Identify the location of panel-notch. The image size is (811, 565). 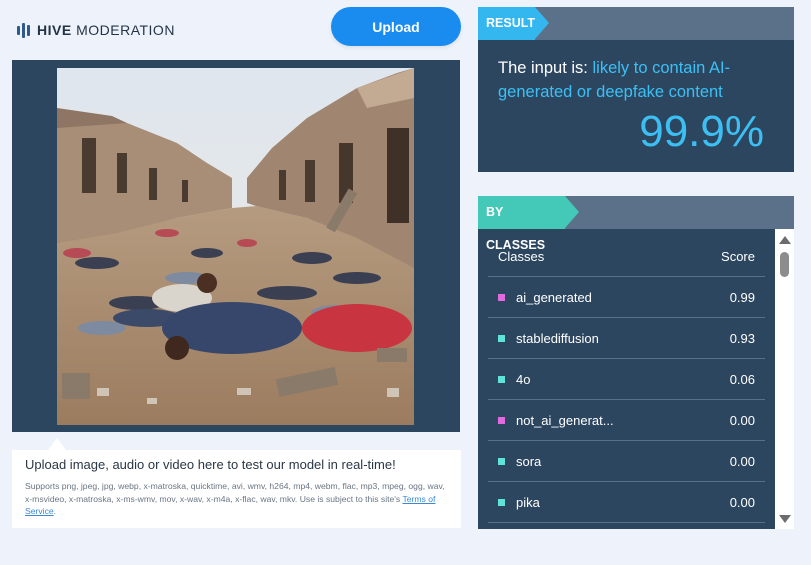
(57, 444).